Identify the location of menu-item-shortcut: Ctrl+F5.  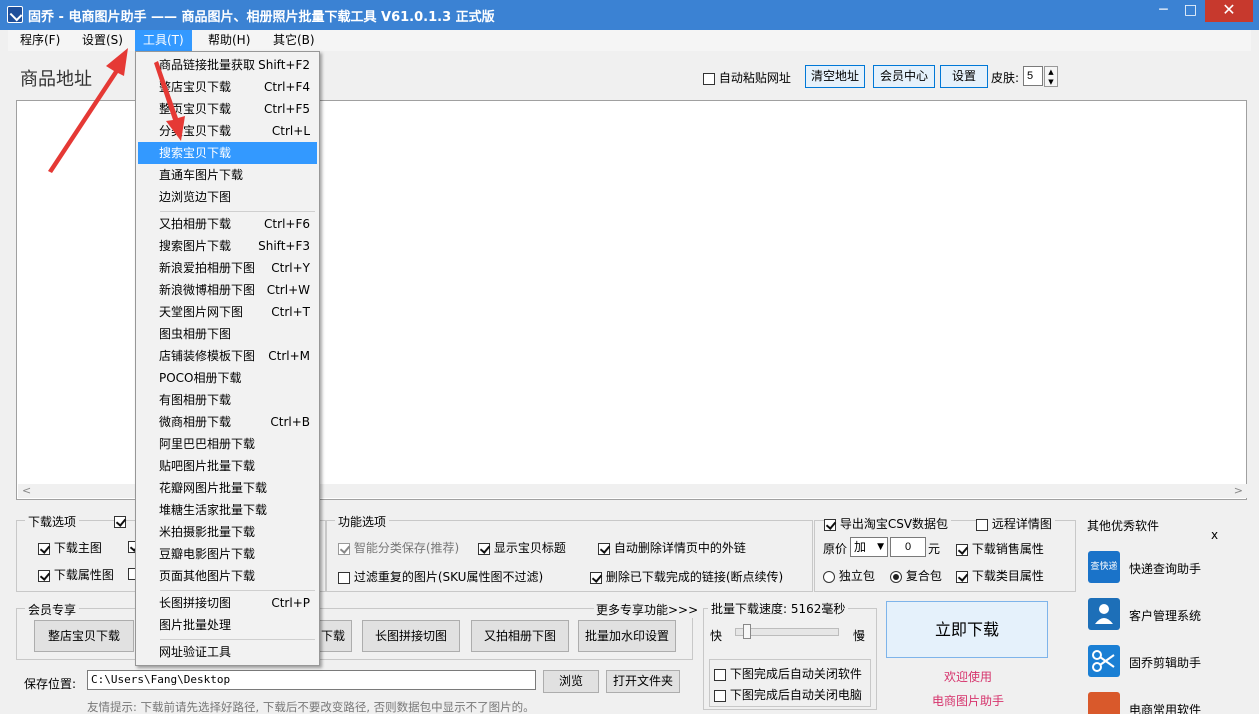
(287, 109).